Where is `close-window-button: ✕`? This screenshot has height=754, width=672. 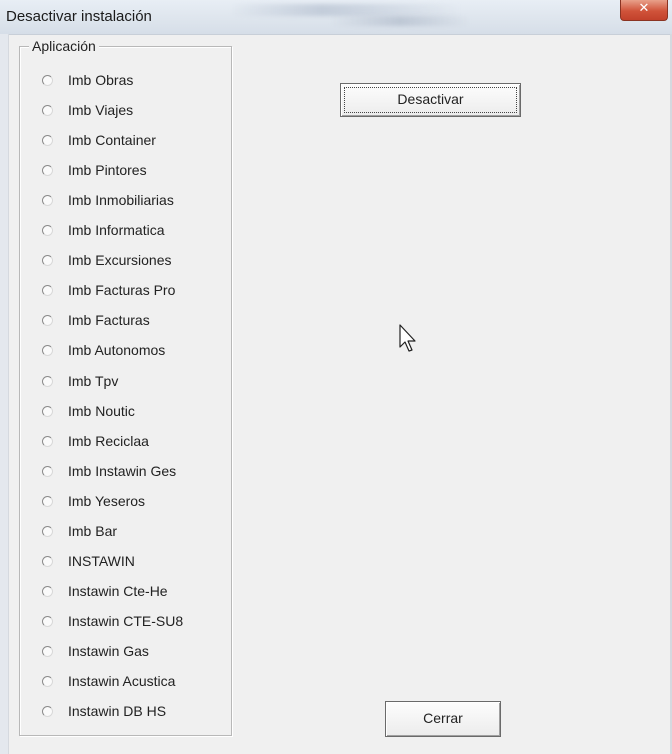
close-window-button: ✕ is located at coordinates (644, 10).